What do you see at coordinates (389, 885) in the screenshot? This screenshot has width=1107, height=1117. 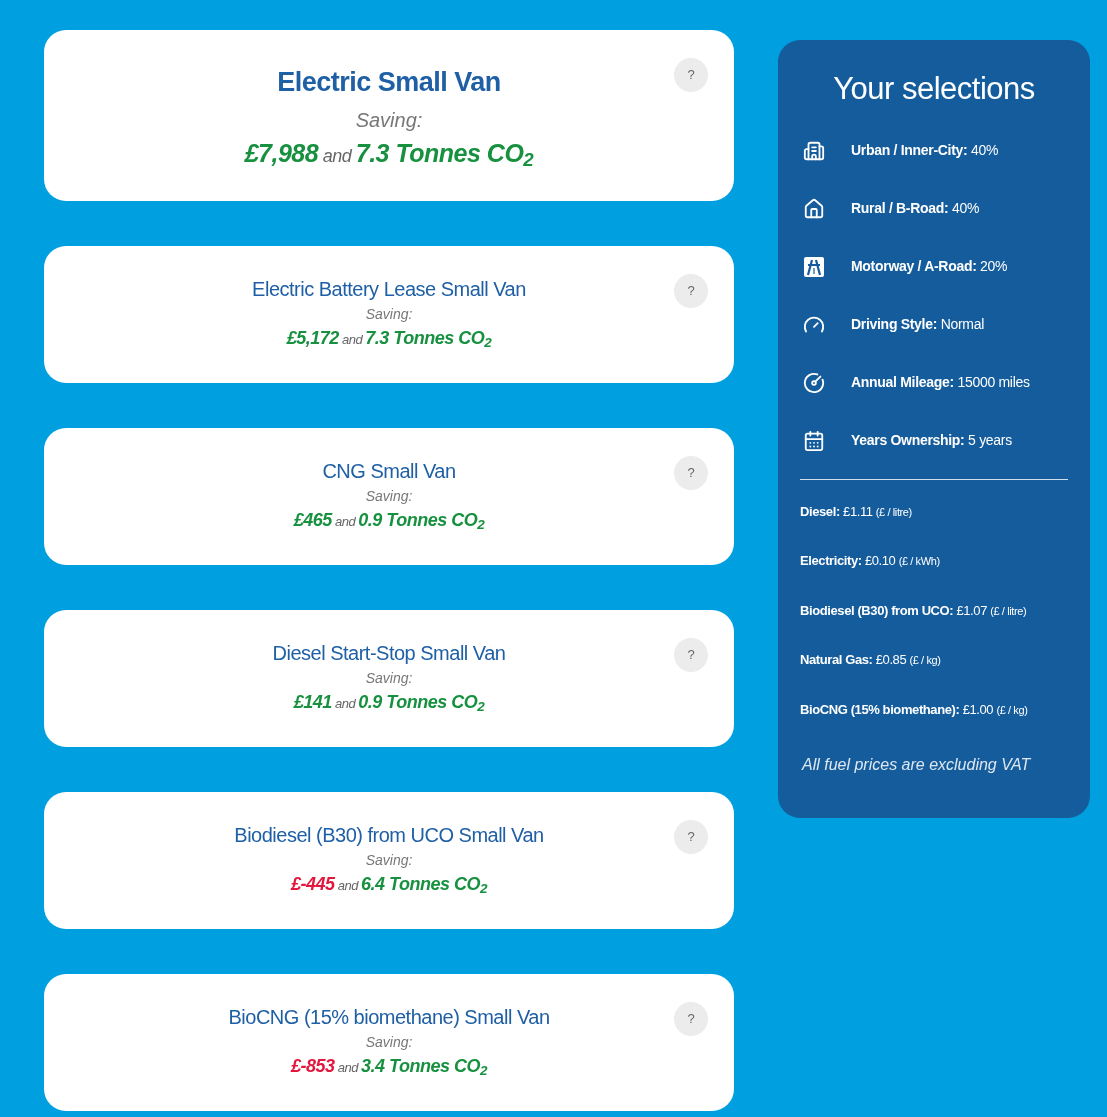 I see `saving-value: £-445 and 6.4 Tonnes CO$_{2}$` at bounding box center [389, 885].